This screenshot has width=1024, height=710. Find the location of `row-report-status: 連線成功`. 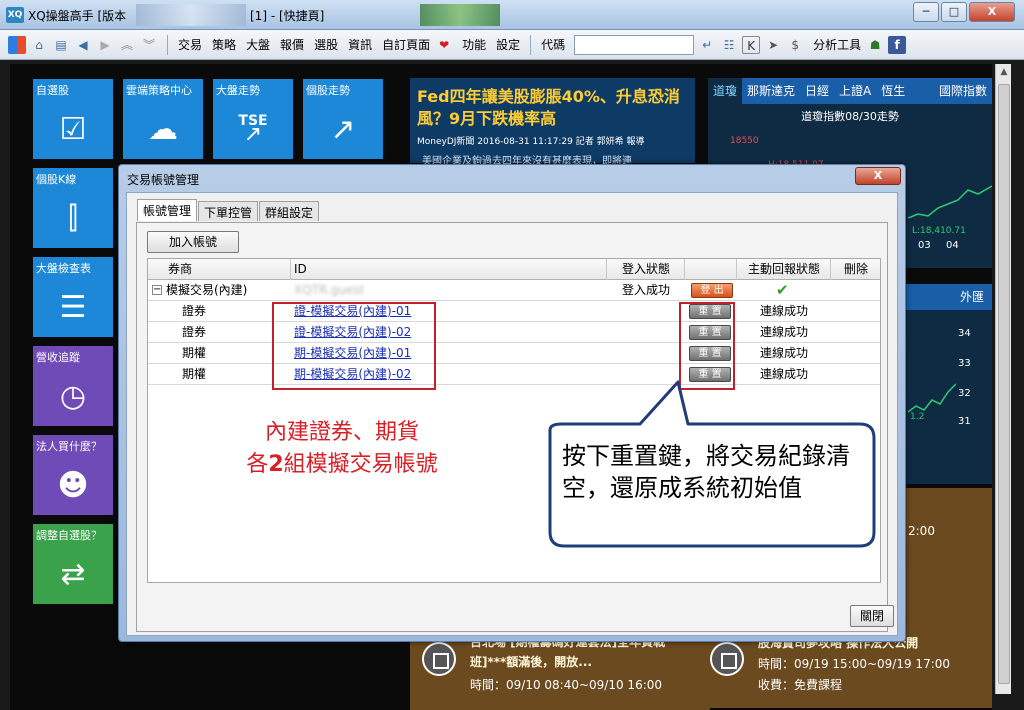

row-report-status: 連線成功 is located at coordinates (784, 353).